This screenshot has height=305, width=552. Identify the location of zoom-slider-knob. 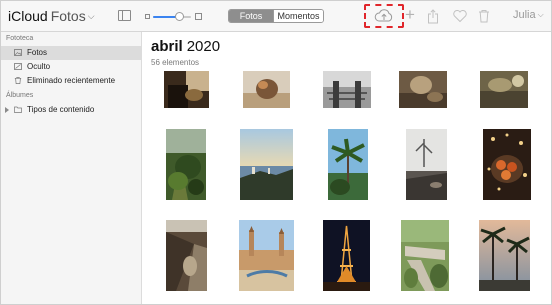
(180, 16).